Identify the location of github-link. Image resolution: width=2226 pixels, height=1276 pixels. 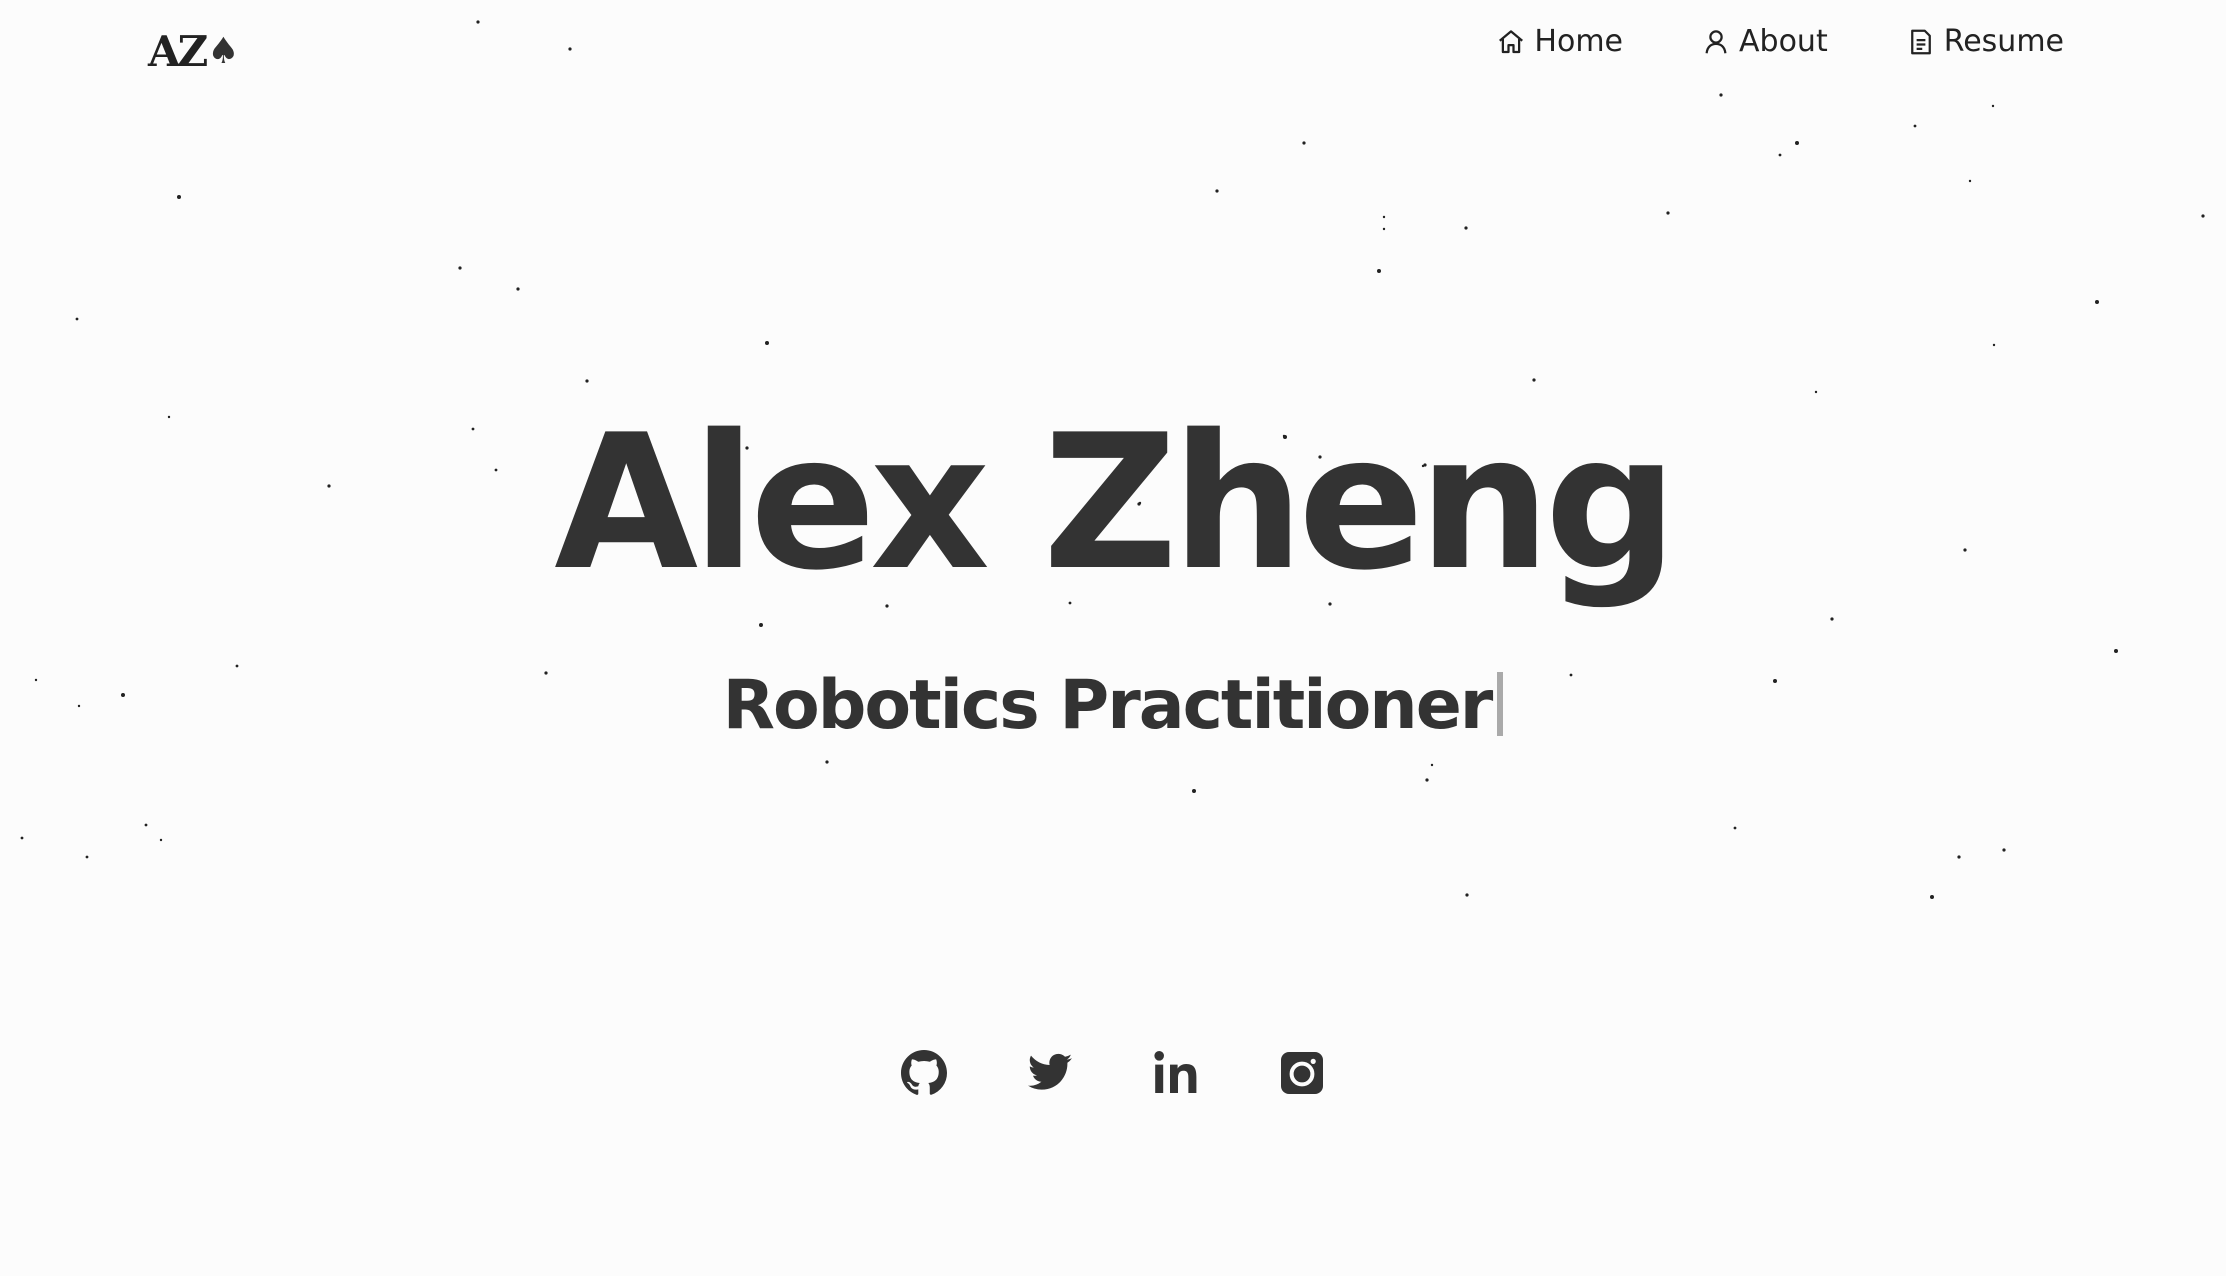
(924, 1073).